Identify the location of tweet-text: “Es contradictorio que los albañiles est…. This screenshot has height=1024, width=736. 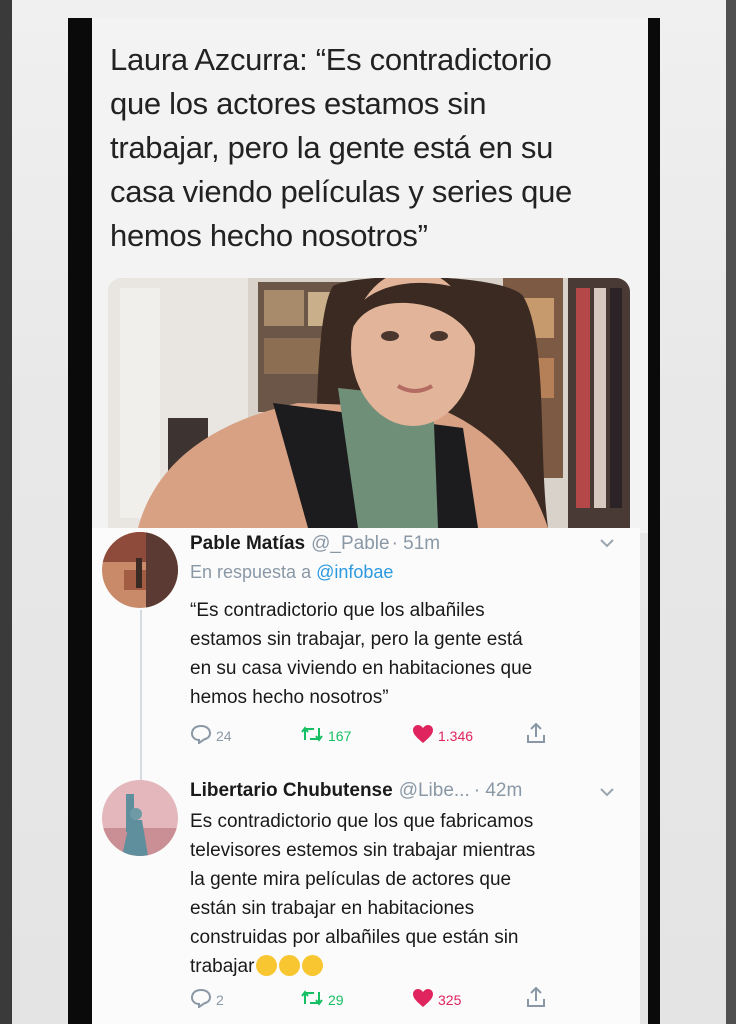
(361, 654).